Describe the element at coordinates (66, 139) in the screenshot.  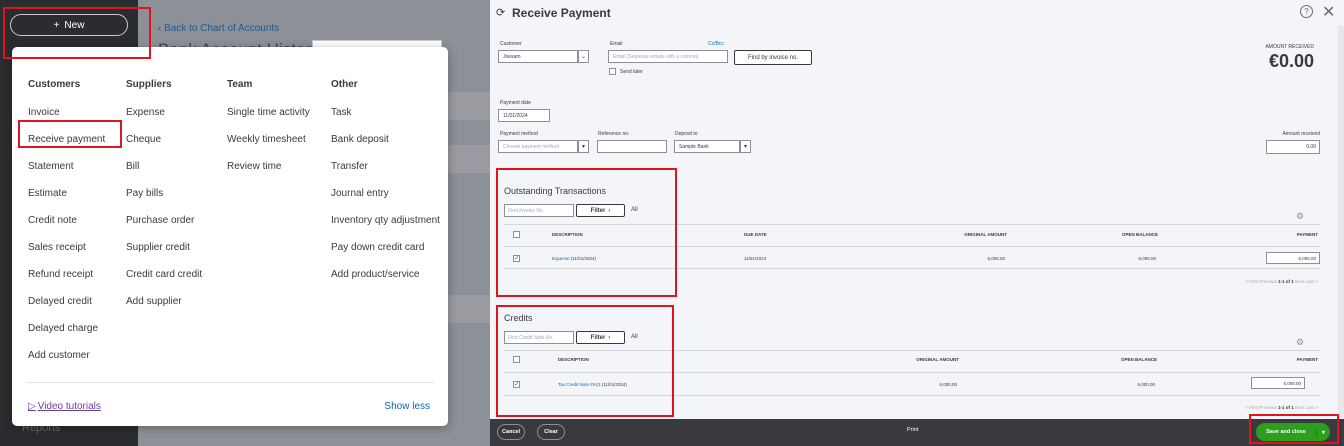
I see `menu-item-receive-payment: Receive payment` at that location.